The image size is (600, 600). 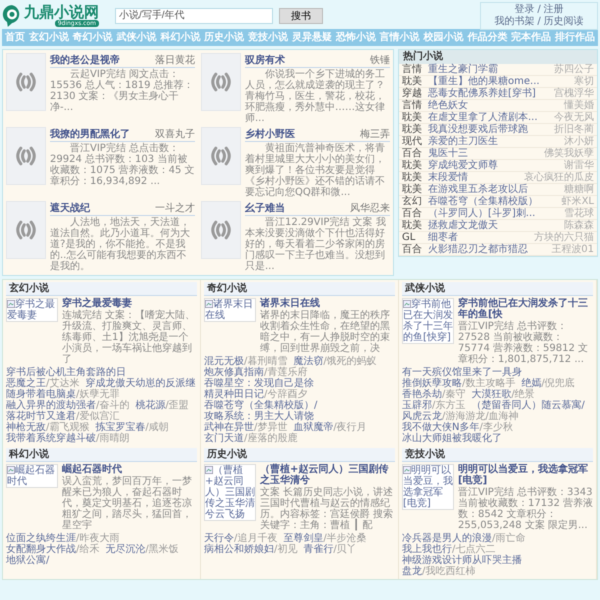 I want to click on book-title-link: 遮天战纪, so click(x=70, y=209).